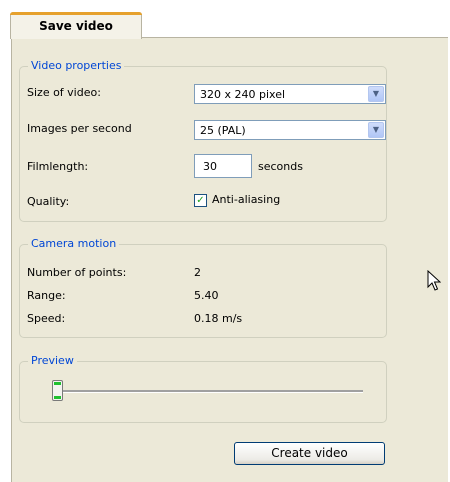 This screenshot has width=450, height=482. I want to click on slider-grip-top, so click(57, 383).